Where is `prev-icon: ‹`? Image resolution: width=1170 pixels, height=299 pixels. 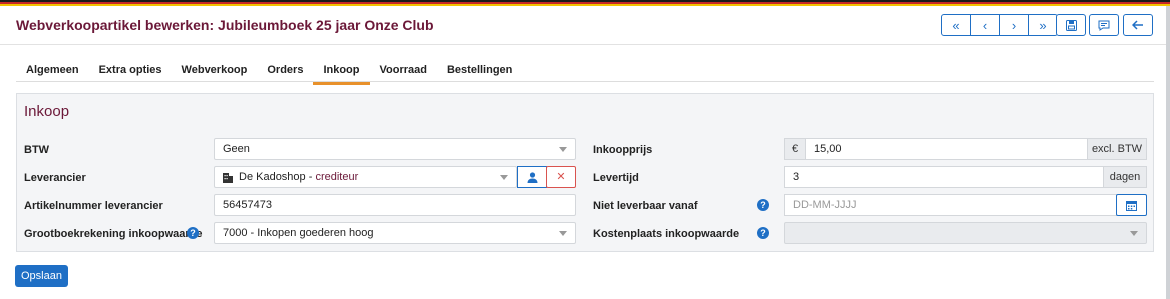
prev-icon: ‹ is located at coordinates (985, 25).